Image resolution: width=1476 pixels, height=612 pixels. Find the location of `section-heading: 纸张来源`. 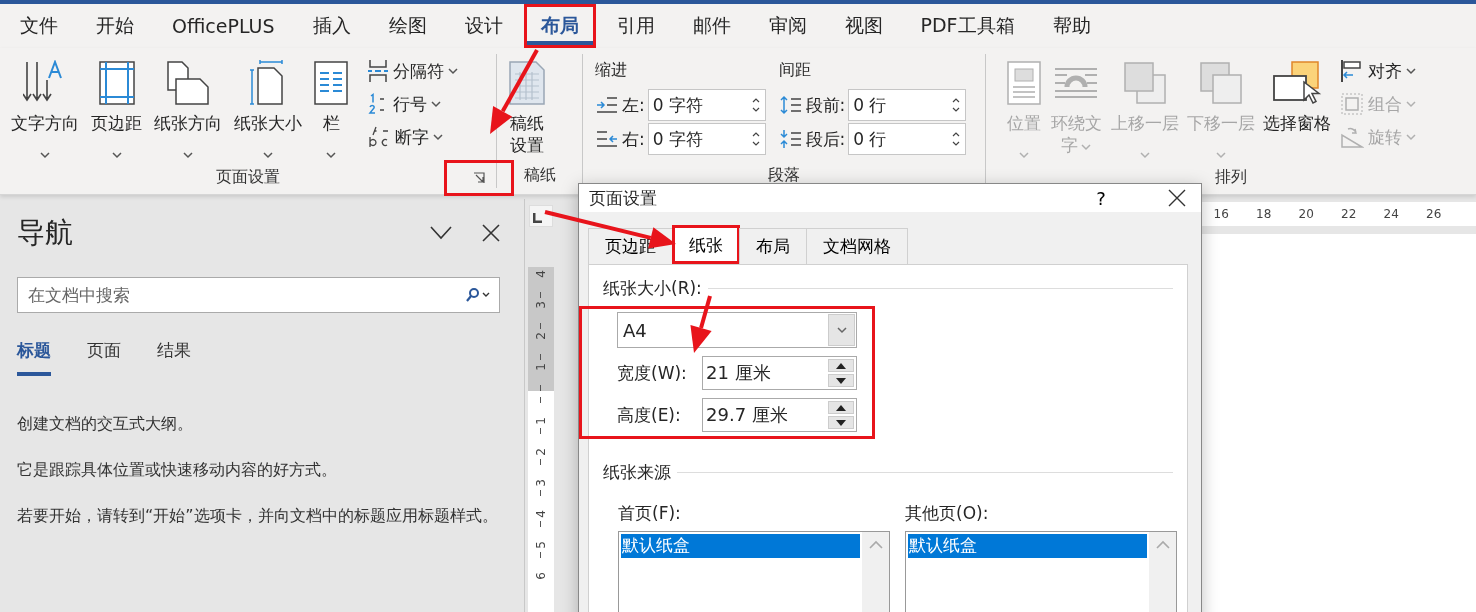

section-heading: 纸张来源 is located at coordinates (637, 472).